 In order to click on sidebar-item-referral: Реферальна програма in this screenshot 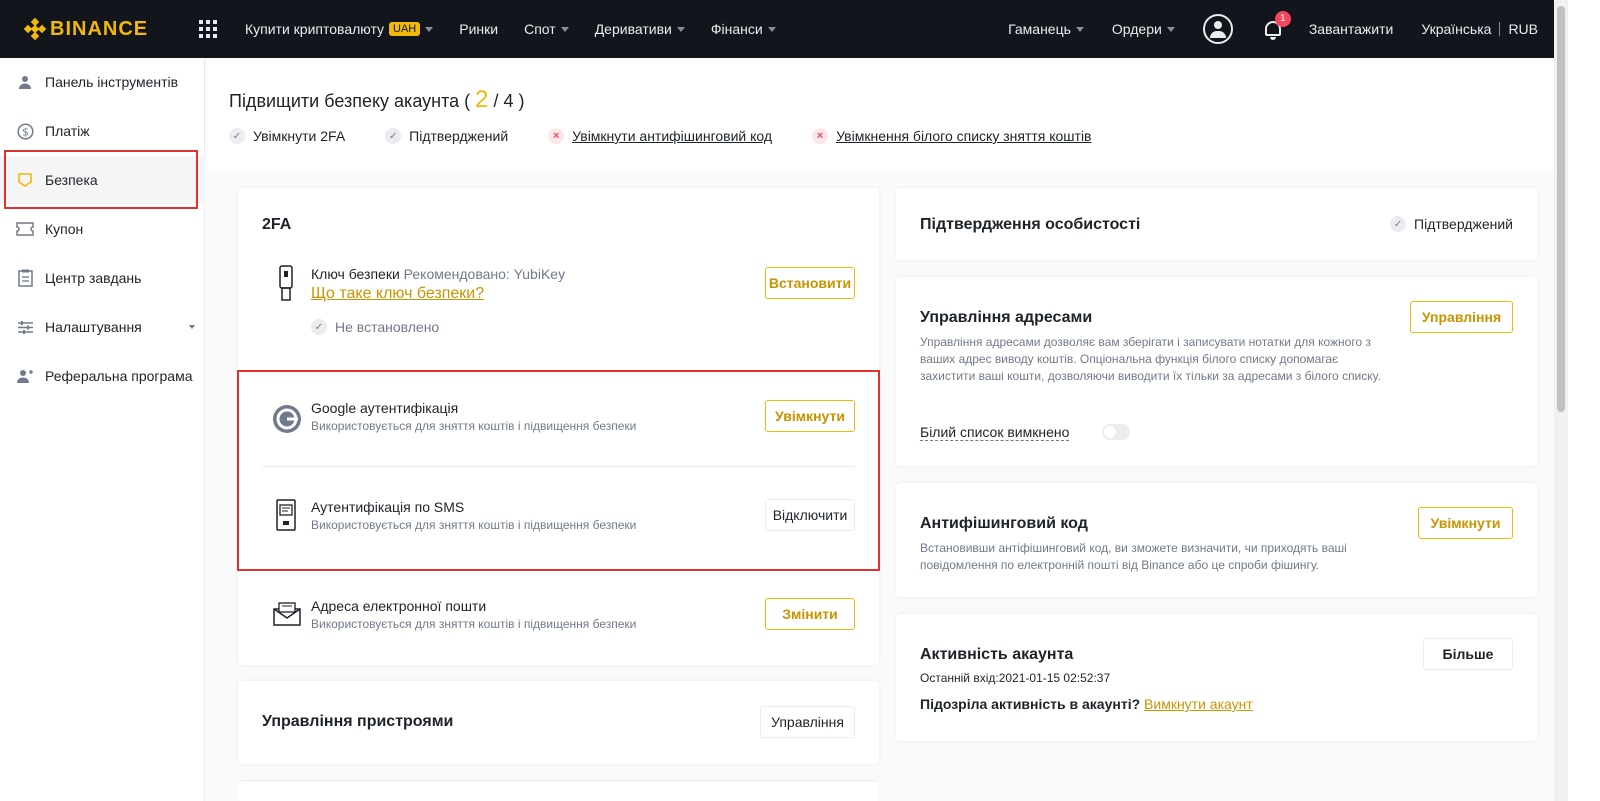, I will do `click(102, 376)`.